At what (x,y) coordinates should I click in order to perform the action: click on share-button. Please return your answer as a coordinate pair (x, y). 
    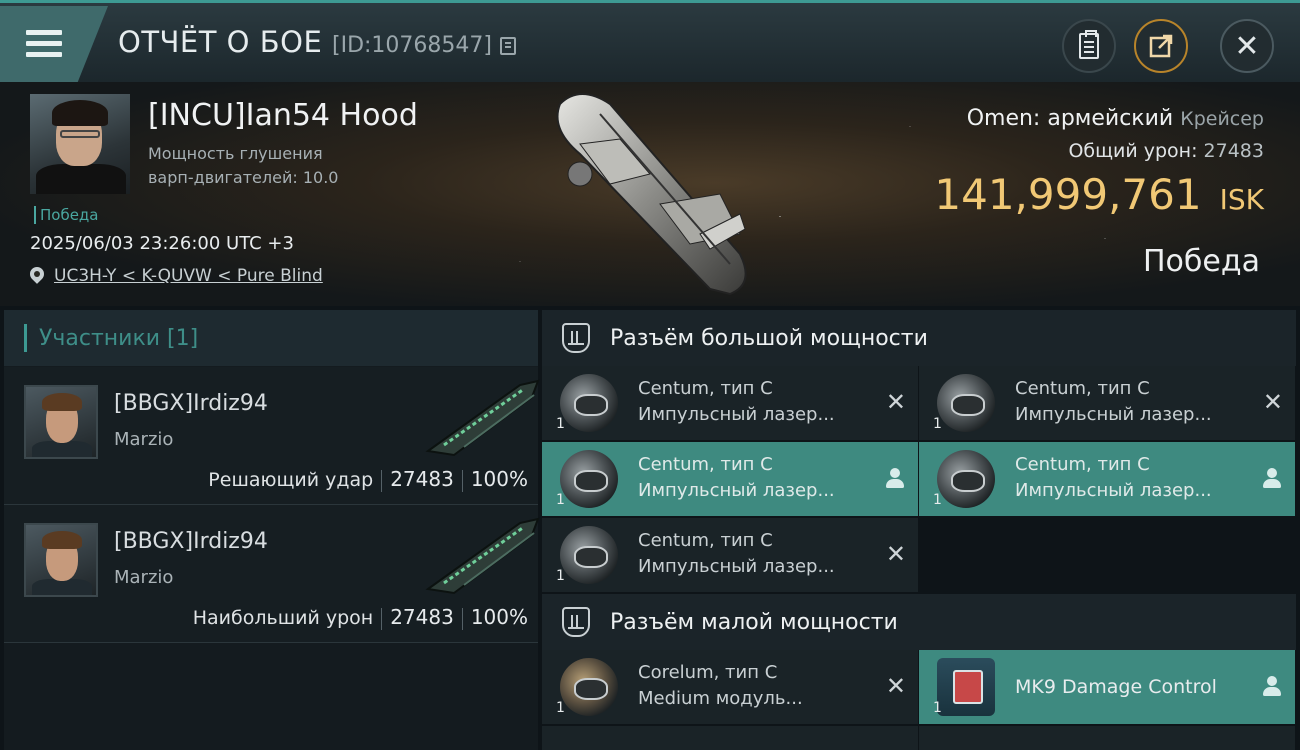
    Looking at the image, I should click on (1161, 46).